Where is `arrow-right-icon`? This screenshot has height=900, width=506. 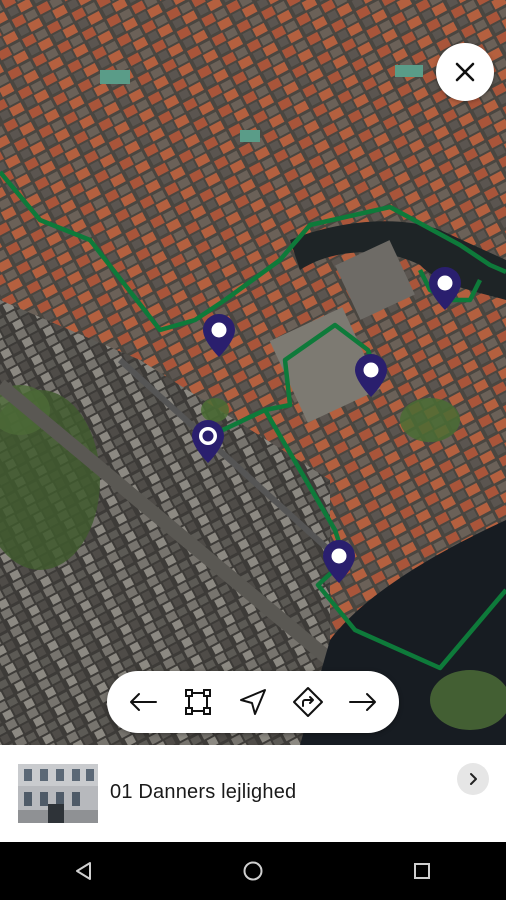 arrow-right-icon is located at coordinates (363, 702).